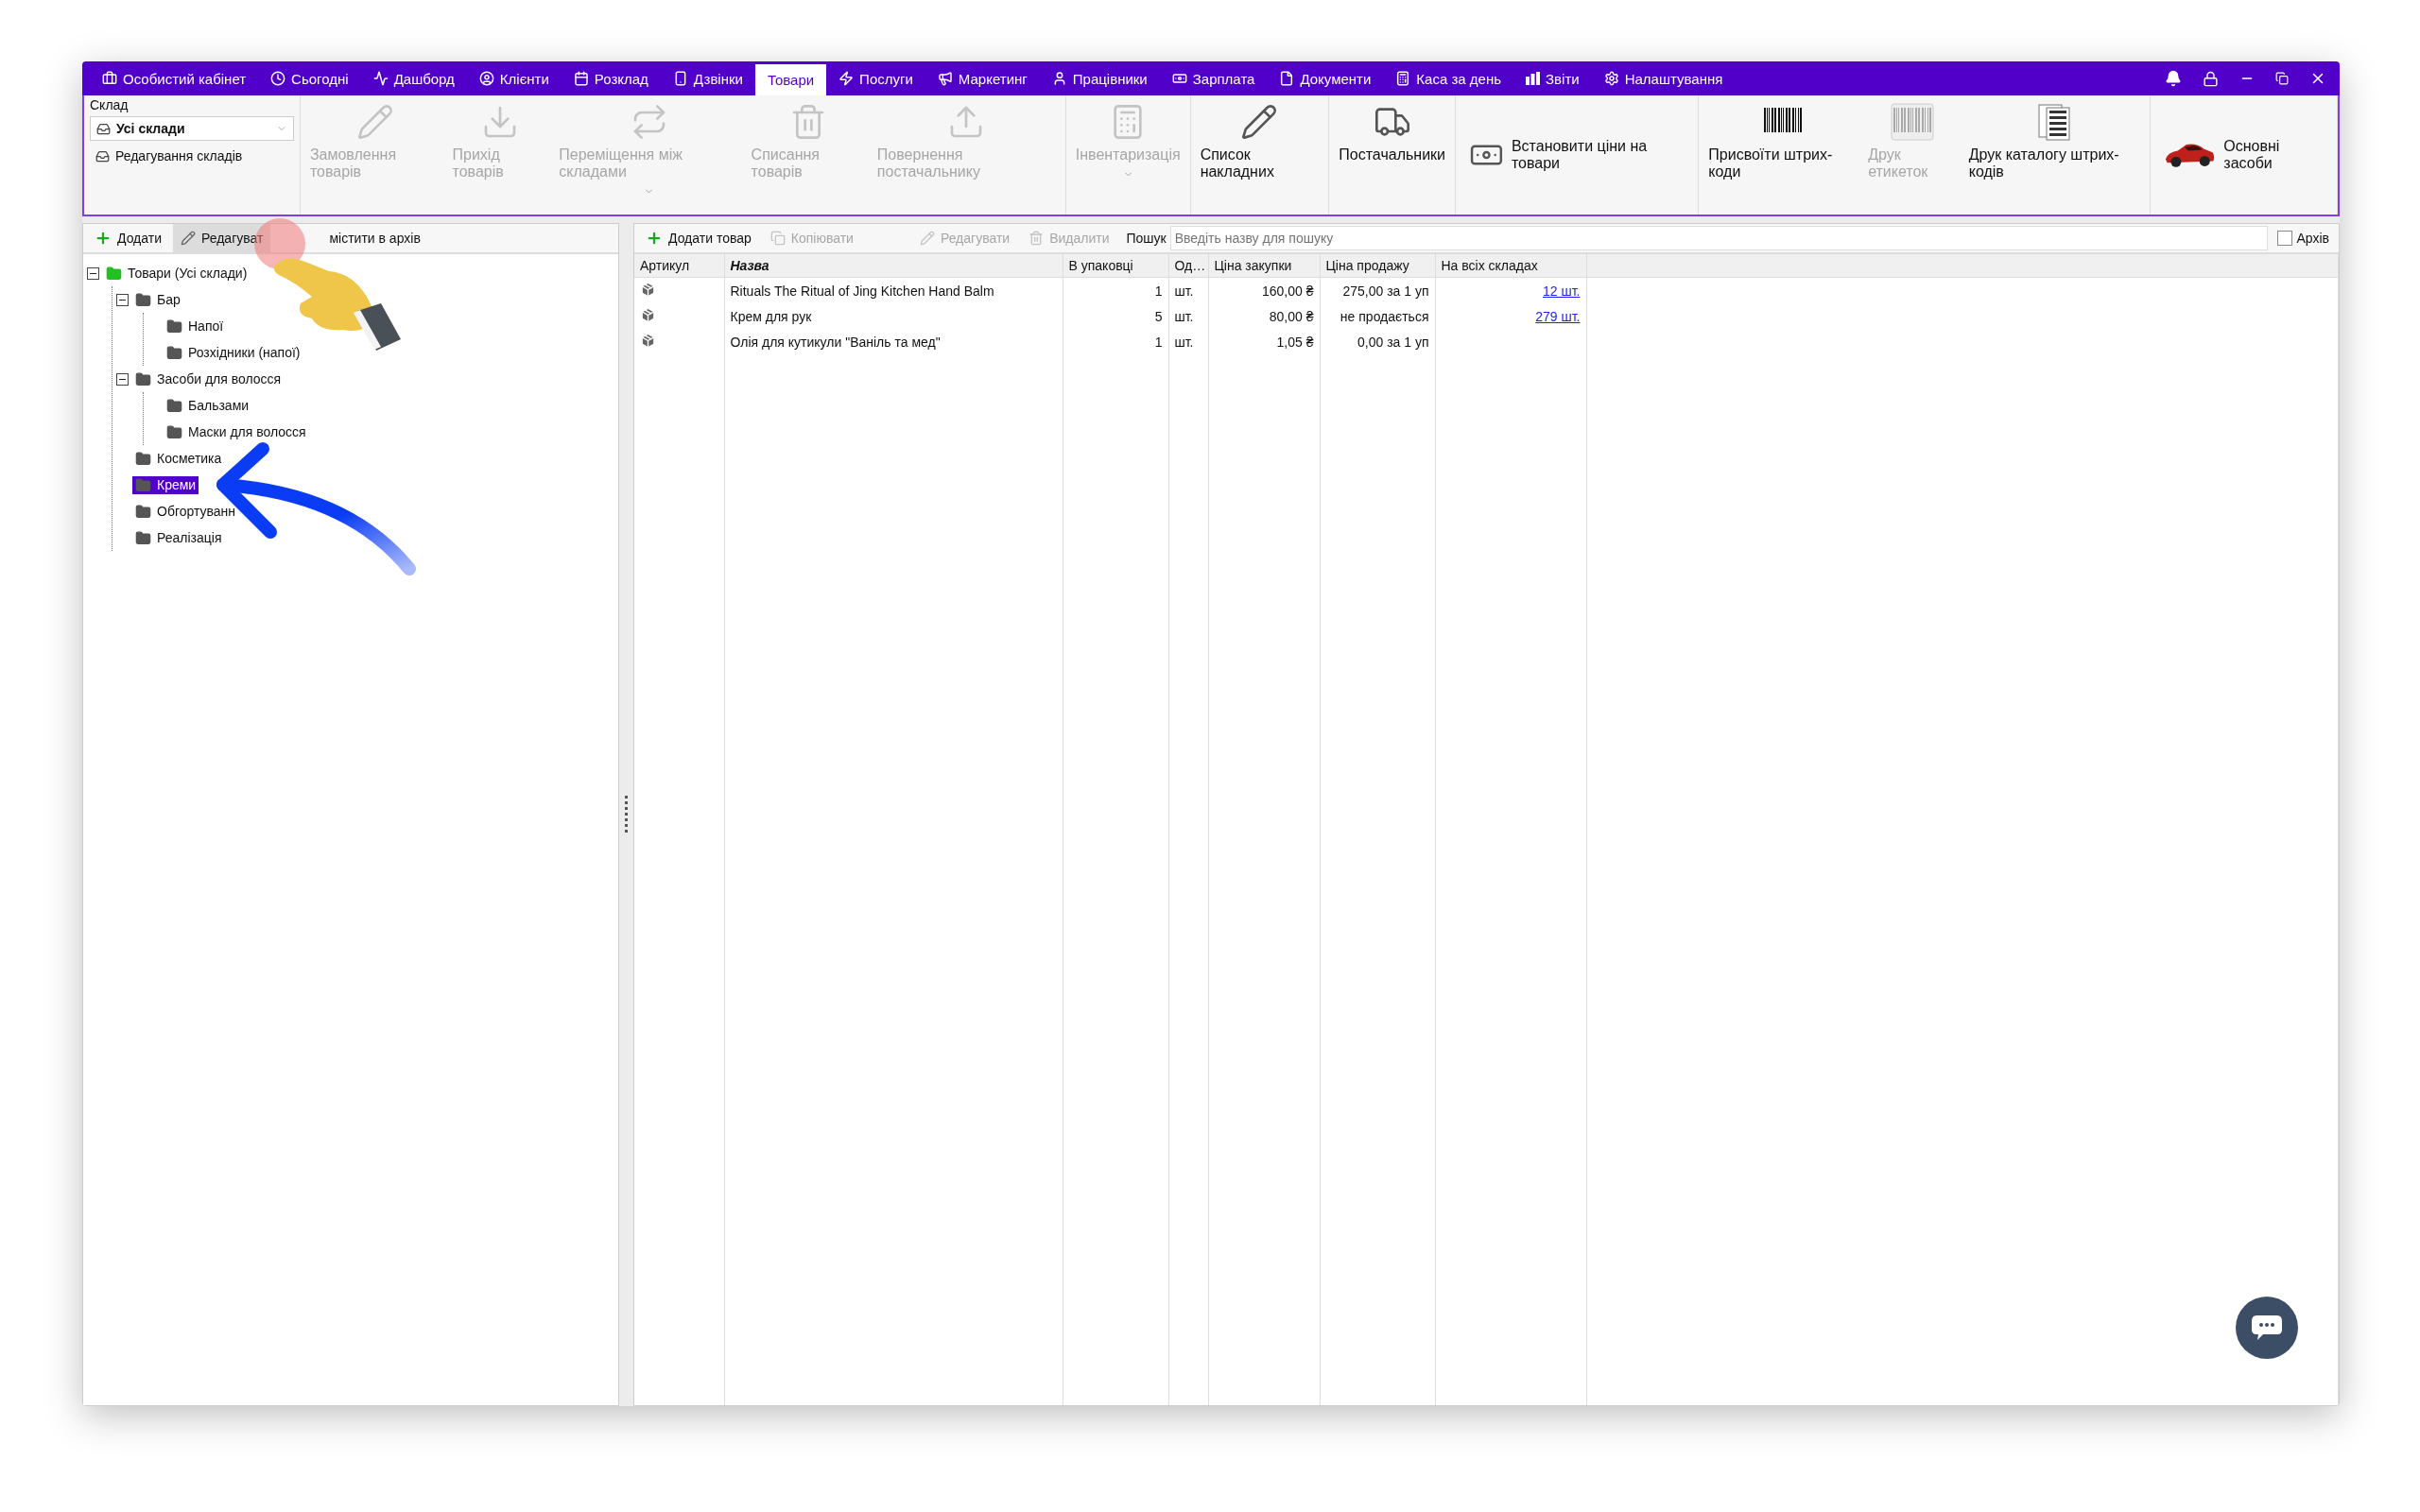 The image size is (2420, 1512). What do you see at coordinates (983, 78) in the screenshot?
I see `nav-tab: Маркетинг` at bounding box center [983, 78].